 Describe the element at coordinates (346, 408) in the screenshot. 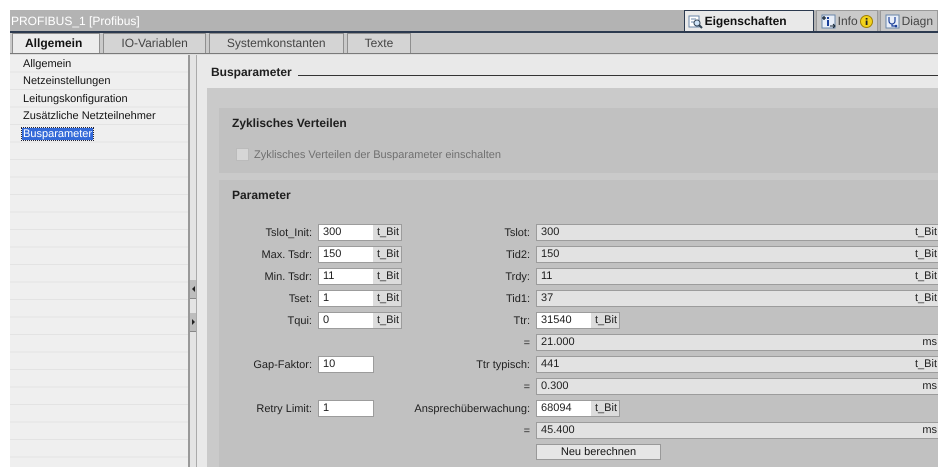

I see `input-field: 1` at that location.